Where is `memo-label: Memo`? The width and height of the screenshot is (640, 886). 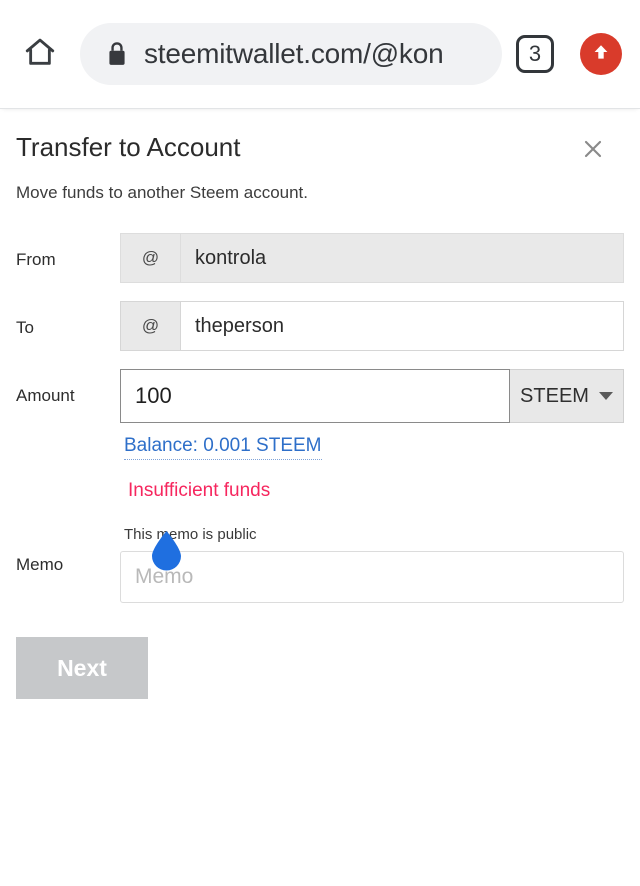
memo-label: Memo is located at coordinates (40, 565).